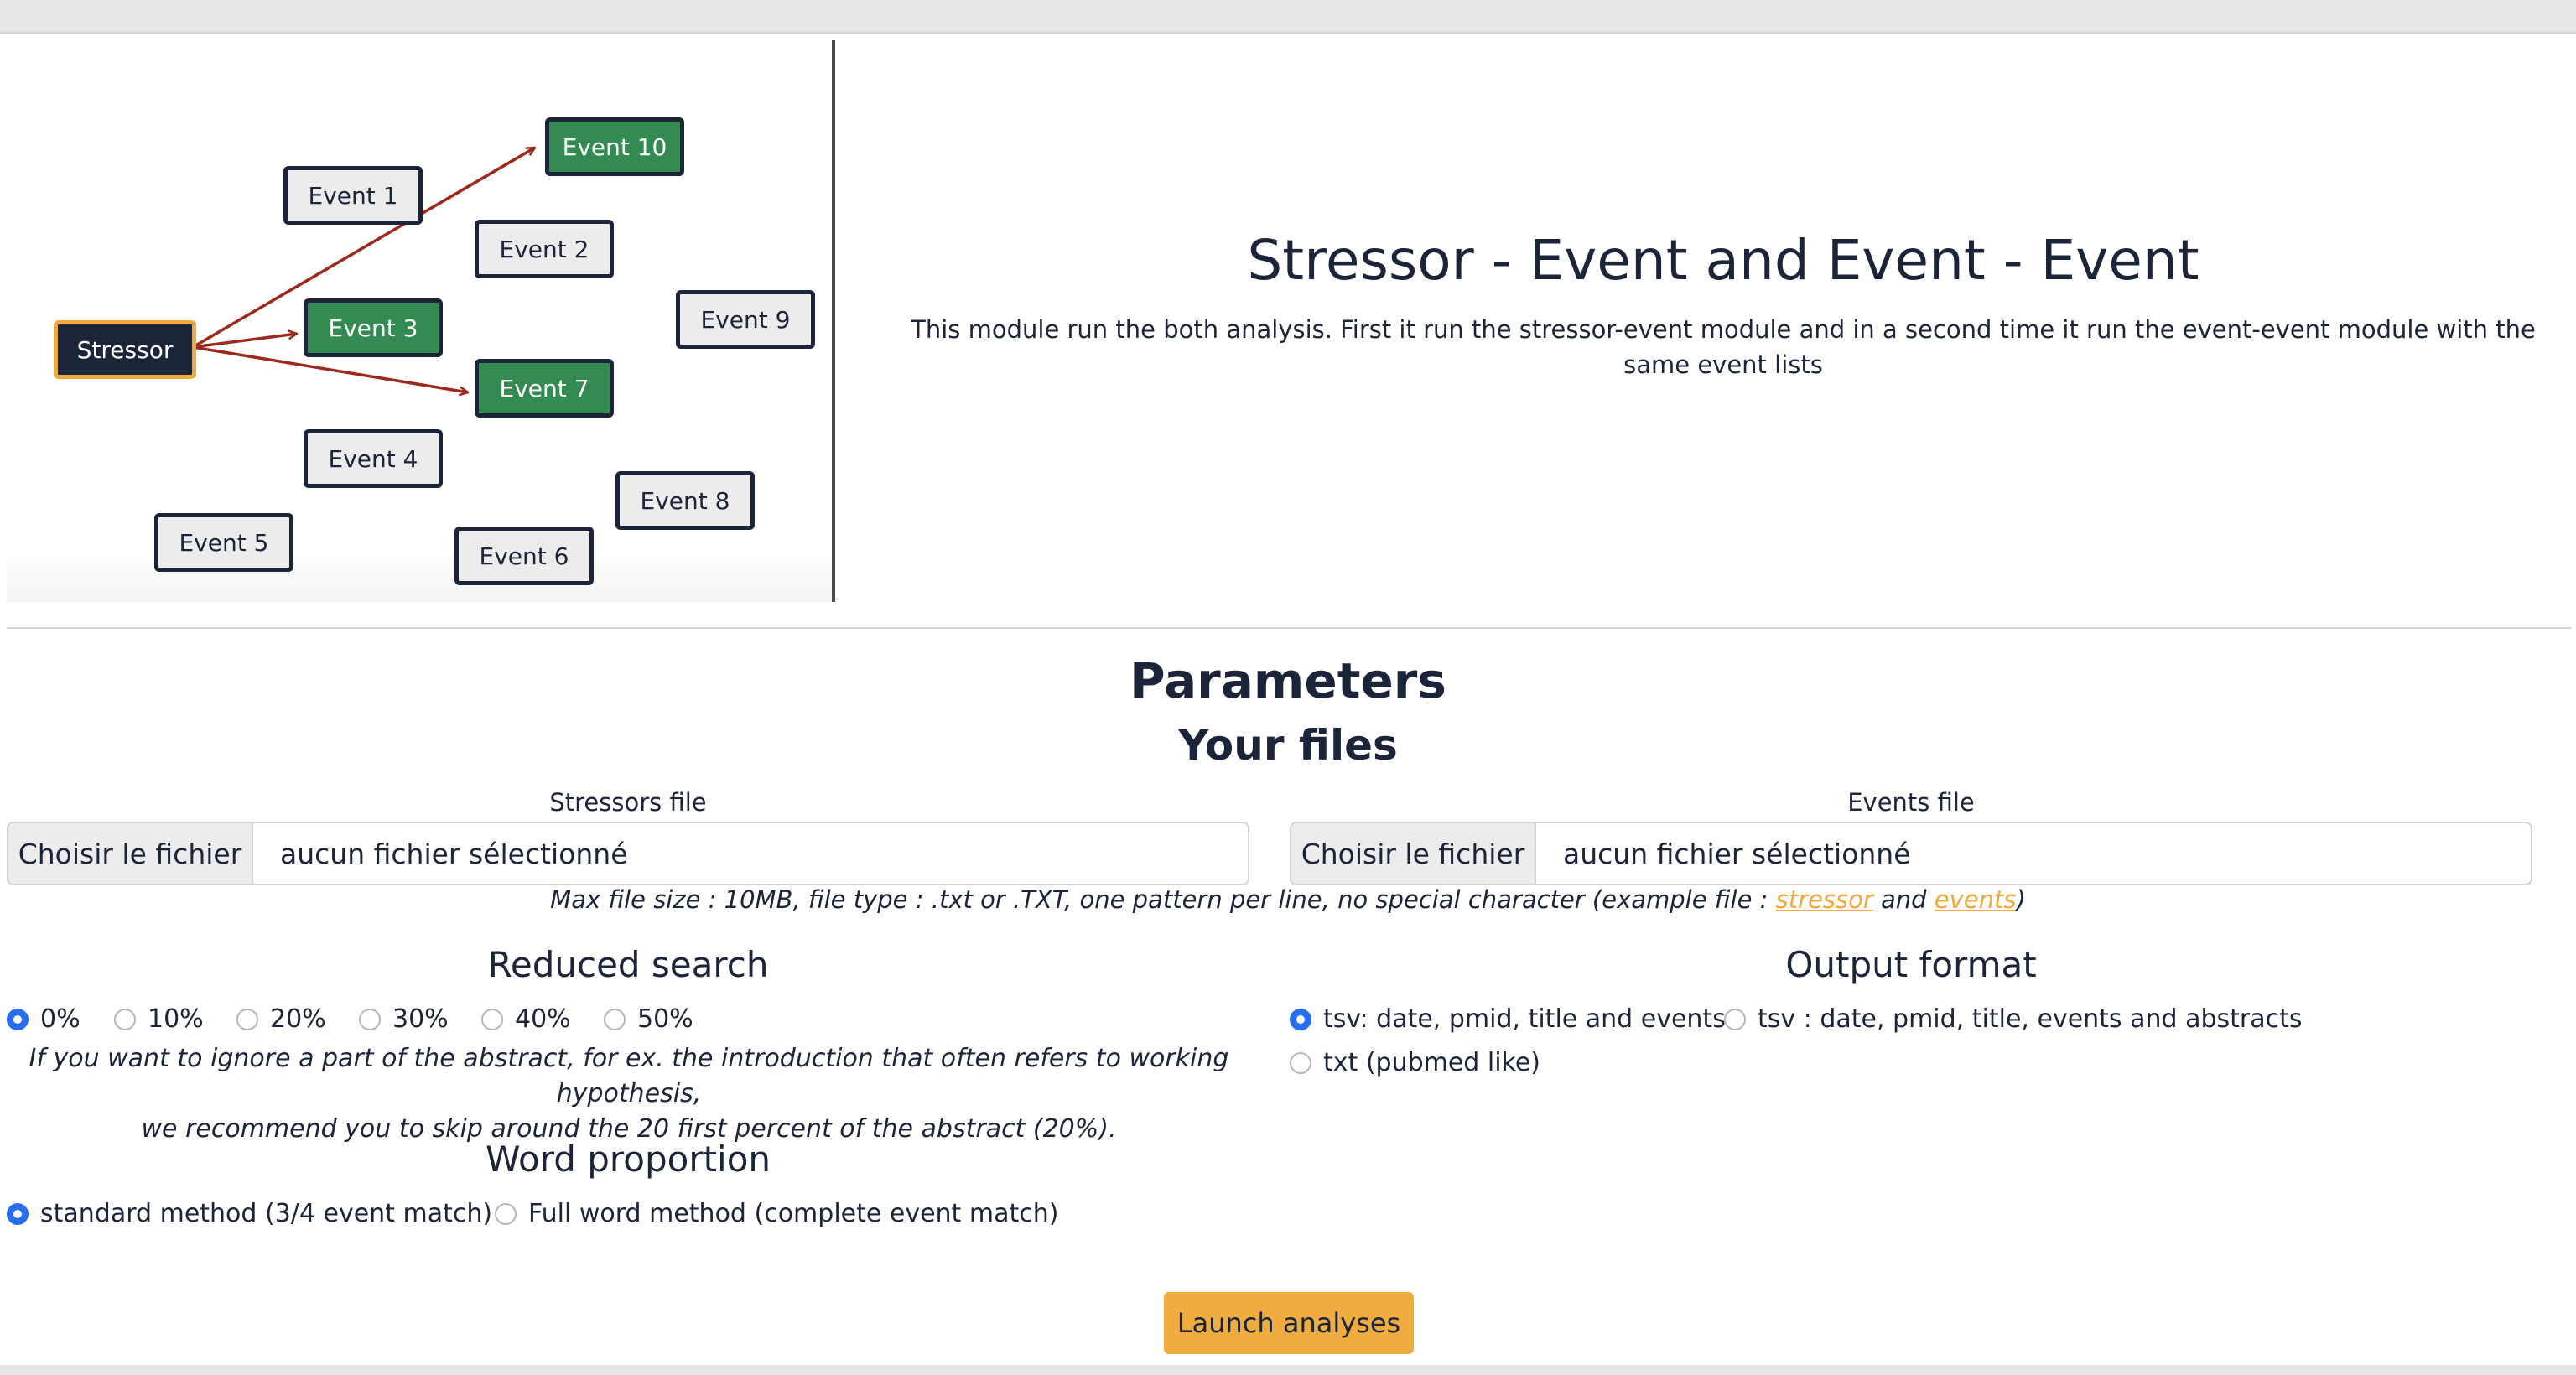 This screenshot has width=2576, height=1375. I want to click on event-node-1: Event 1, so click(353, 195).